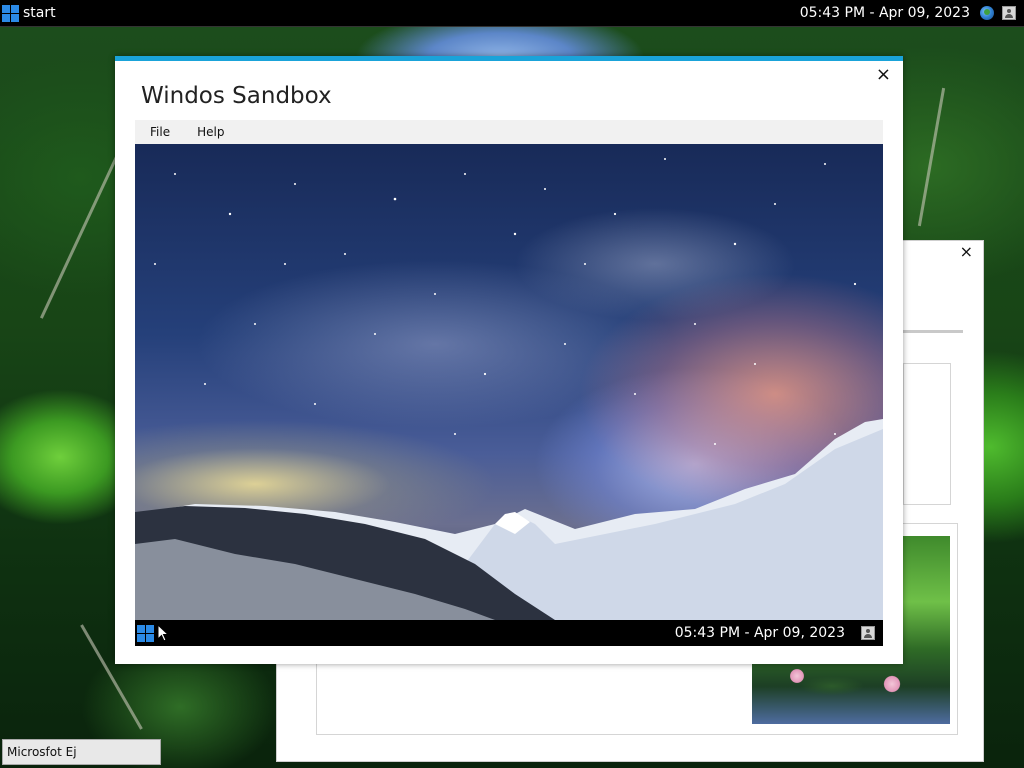 The height and width of the screenshot is (768, 1024). Describe the element at coordinates (39, 13) in the screenshot. I see `start-label: start` at that location.